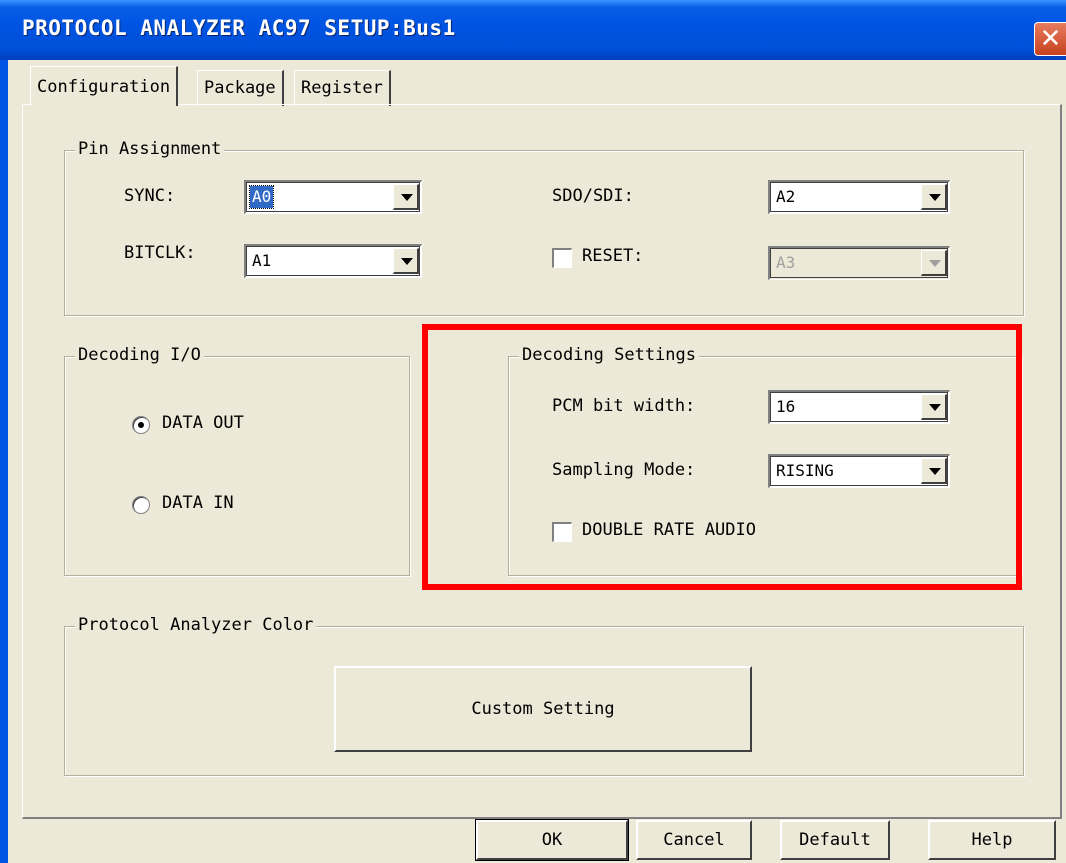 This screenshot has height=863, width=1066. Describe the element at coordinates (237, 460) in the screenshot. I see `decoding-io-group: Decoding I/O` at that location.